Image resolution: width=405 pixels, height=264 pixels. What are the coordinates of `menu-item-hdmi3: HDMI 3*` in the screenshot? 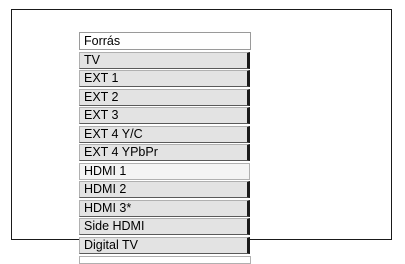 It's located at (164, 208).